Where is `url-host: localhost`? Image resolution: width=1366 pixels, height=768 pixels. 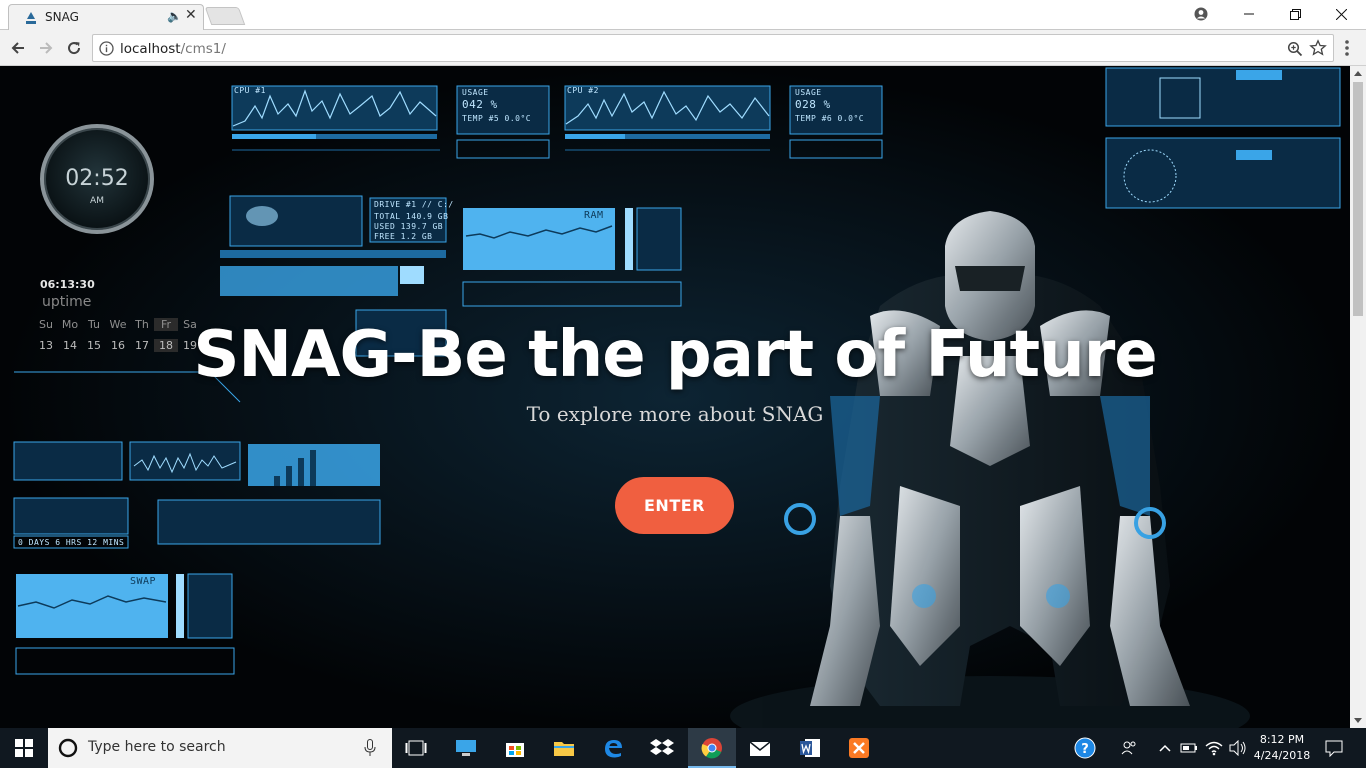
url-host: localhost is located at coordinates (150, 49).